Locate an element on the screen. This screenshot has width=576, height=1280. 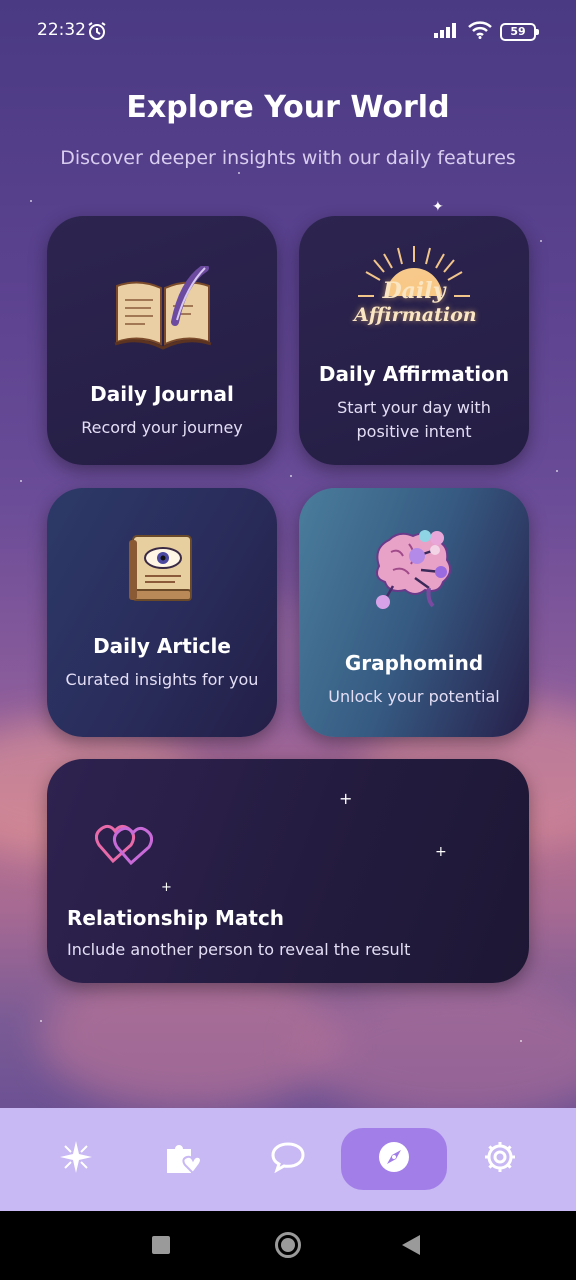
chat-bubble-icon is located at coordinates (288, 1159).